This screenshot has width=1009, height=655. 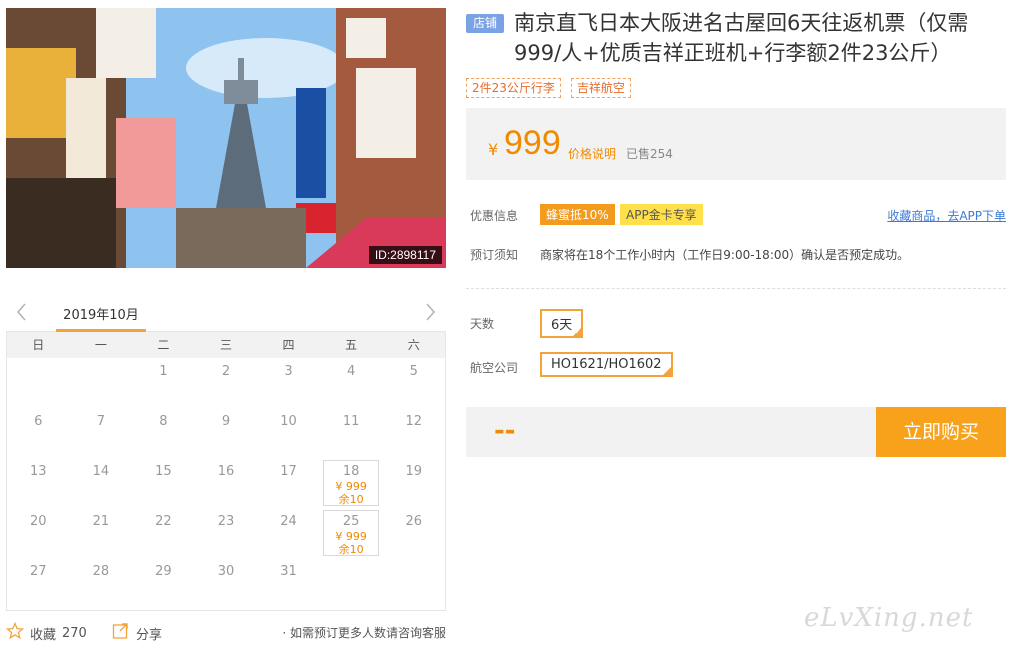 I want to click on calendar-day: 28, so click(x=101, y=583).